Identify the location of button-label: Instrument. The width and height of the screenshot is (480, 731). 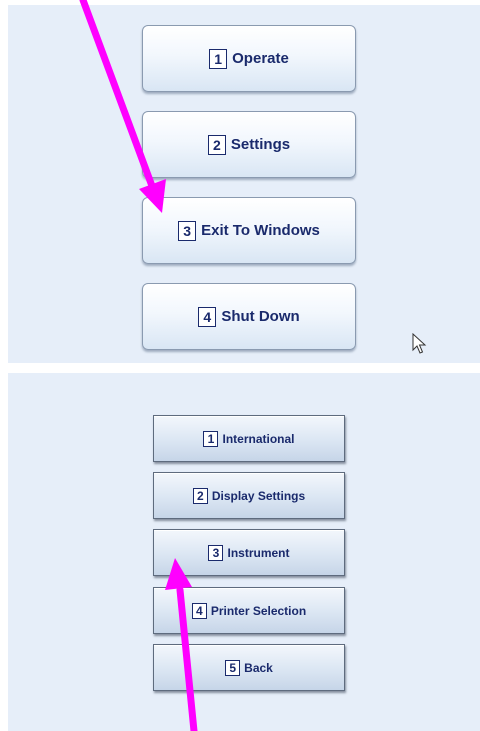
(258, 552).